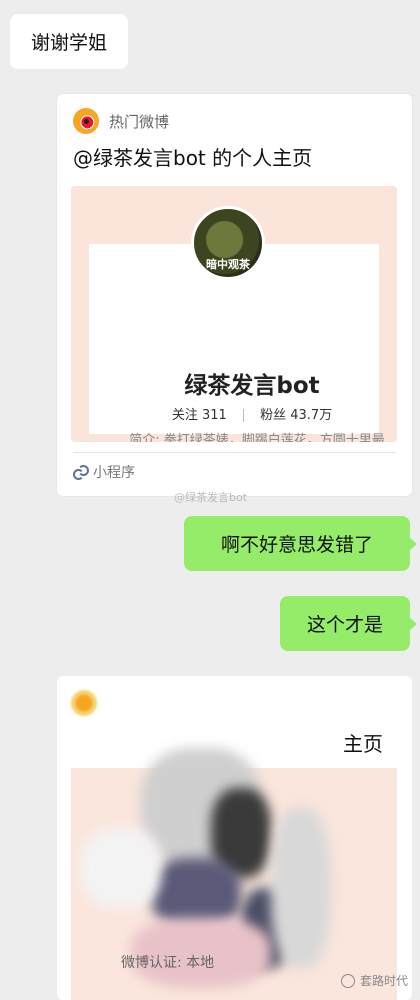 The height and width of the screenshot is (1000, 420). Describe the element at coordinates (184, 415) in the screenshot. I see `following-label: 关注` at that location.